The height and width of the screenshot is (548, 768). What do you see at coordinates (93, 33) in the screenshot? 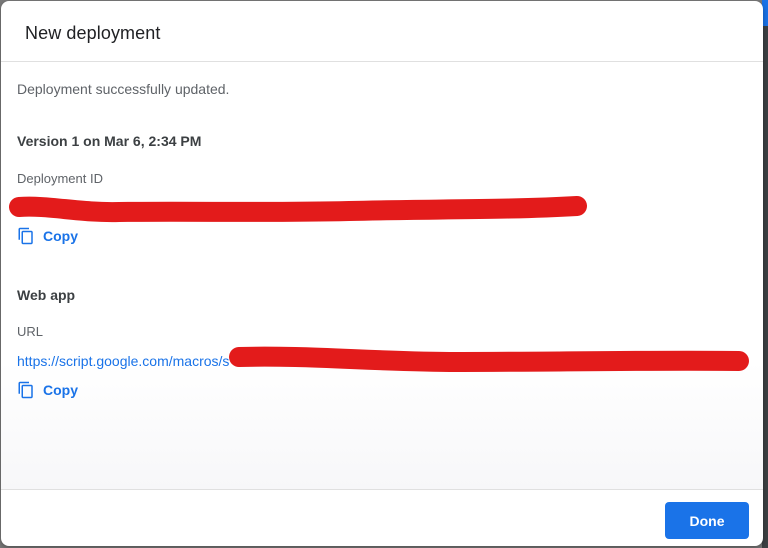
I see `dialog-title: New deployment` at bounding box center [93, 33].